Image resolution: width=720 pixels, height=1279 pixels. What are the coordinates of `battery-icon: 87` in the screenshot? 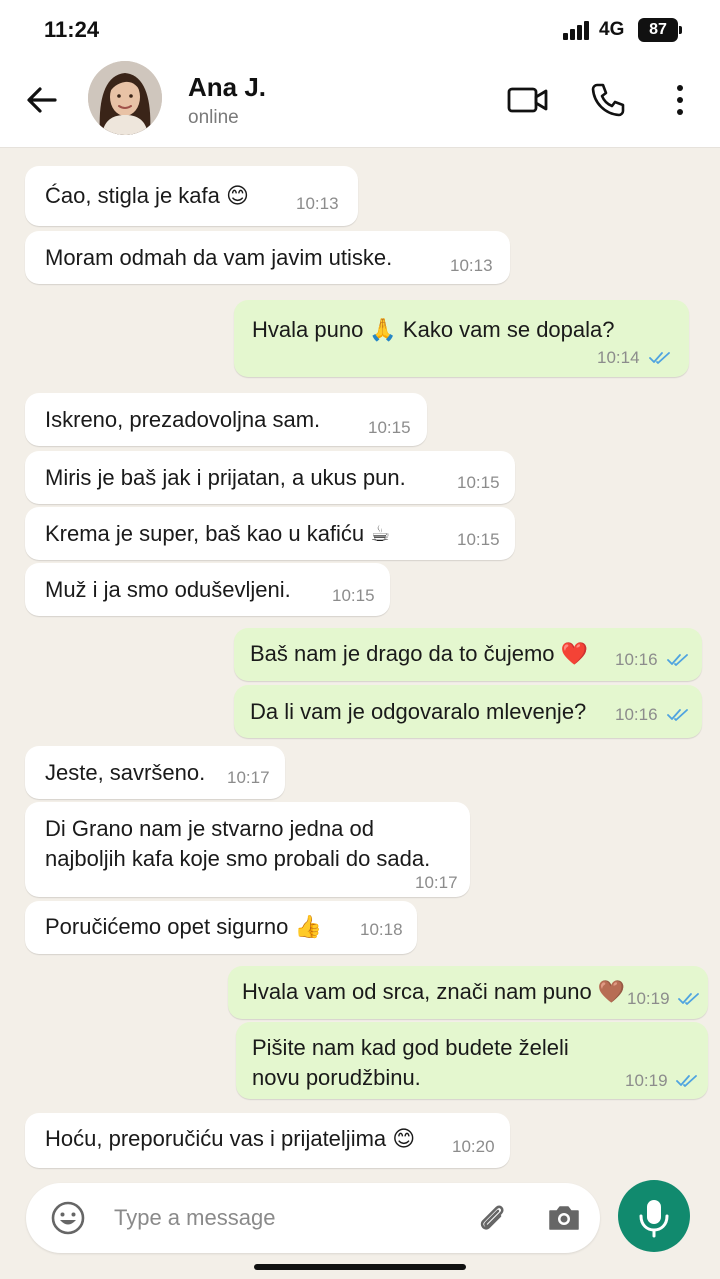 It's located at (660, 30).